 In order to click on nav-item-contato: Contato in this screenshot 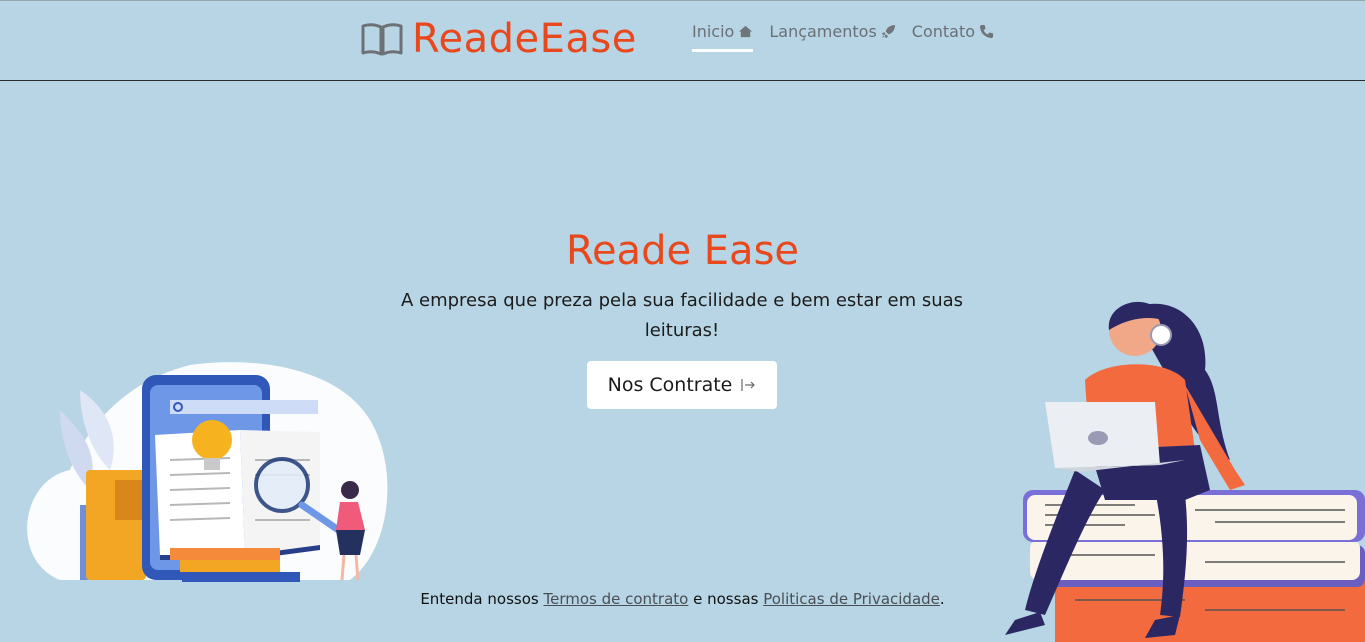, I will do `click(953, 35)`.